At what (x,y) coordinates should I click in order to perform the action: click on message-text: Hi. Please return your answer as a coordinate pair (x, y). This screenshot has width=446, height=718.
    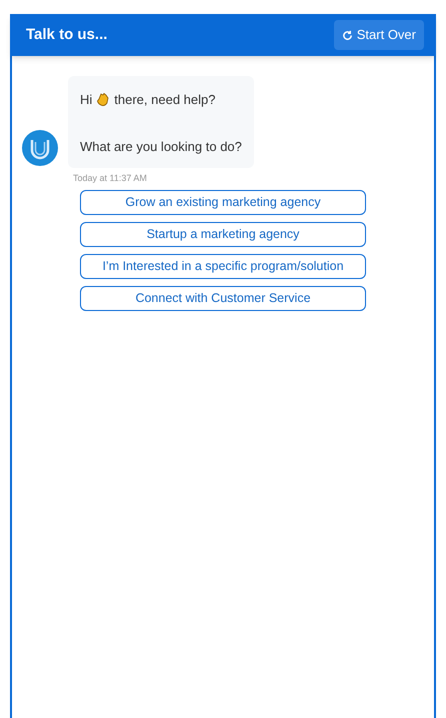
    Looking at the image, I should click on (86, 100).